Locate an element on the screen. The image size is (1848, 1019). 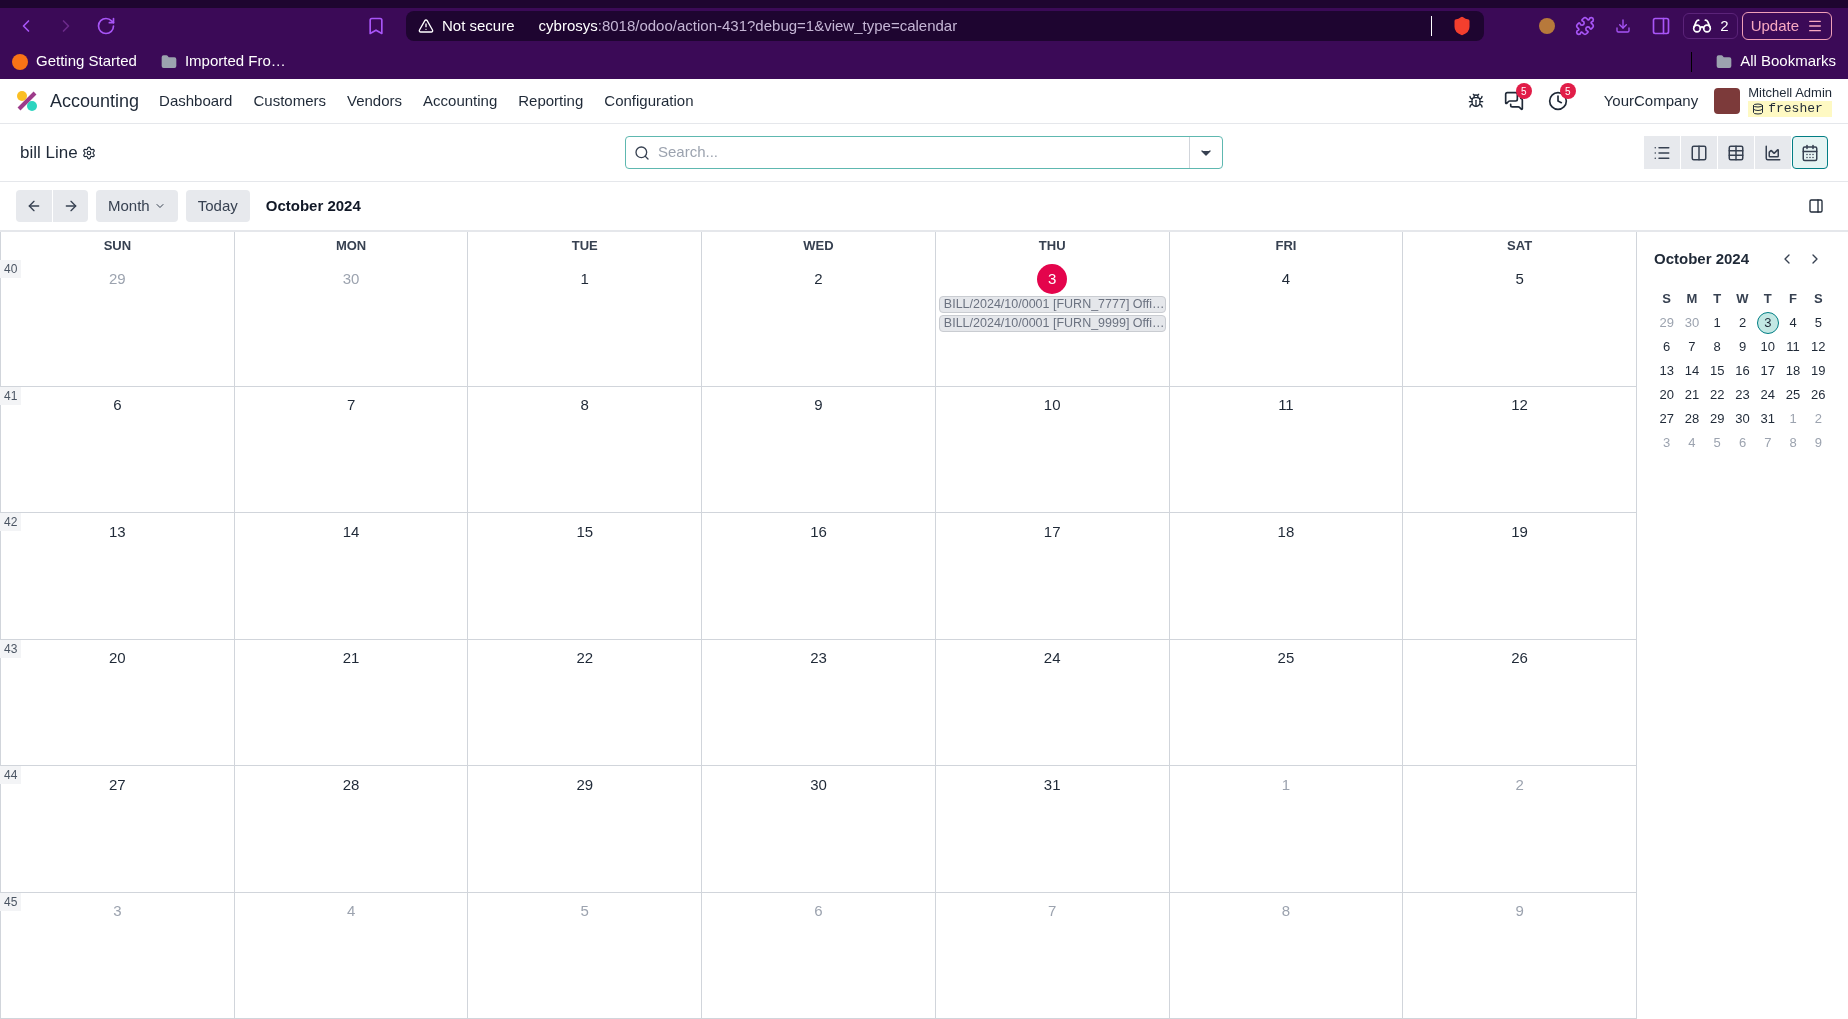
private-profile-button: 2 is located at coordinates (1710, 26).